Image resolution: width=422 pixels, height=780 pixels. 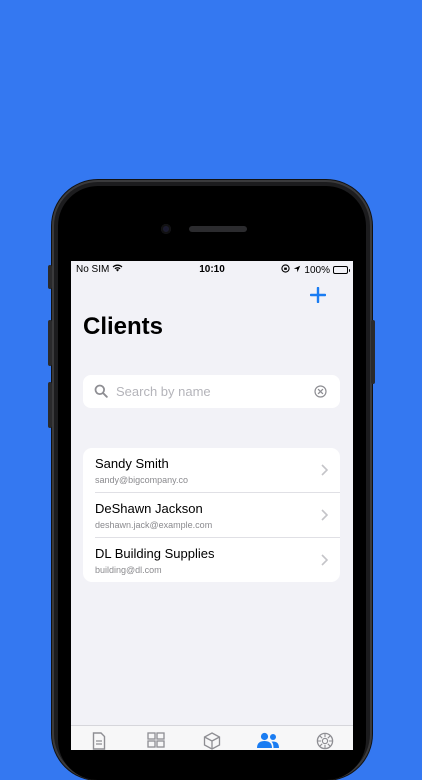 What do you see at coordinates (212, 270) in the screenshot?
I see `status-bar: No SIM 10:10 100%` at bounding box center [212, 270].